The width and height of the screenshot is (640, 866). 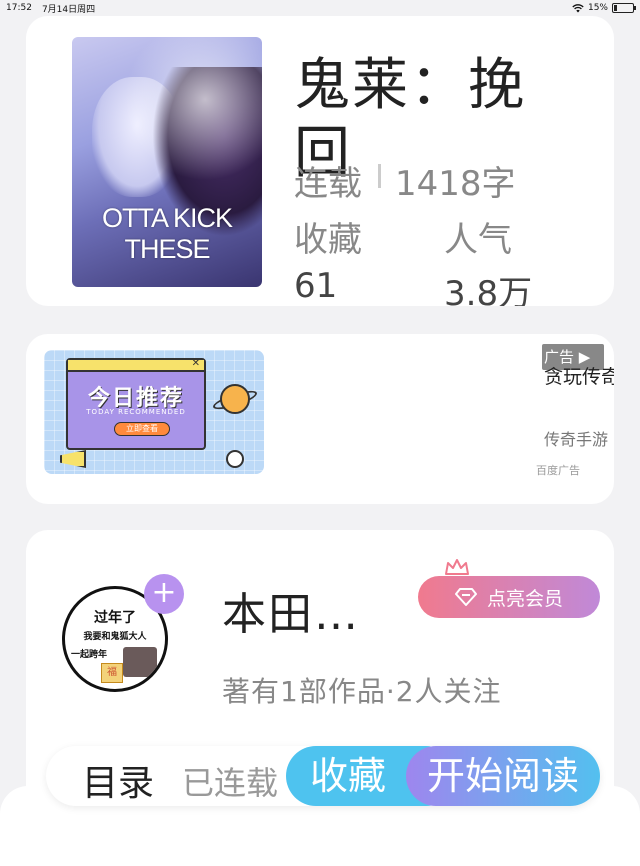 I want to click on ad-title: 贪玩传奇, so click(x=579, y=375).